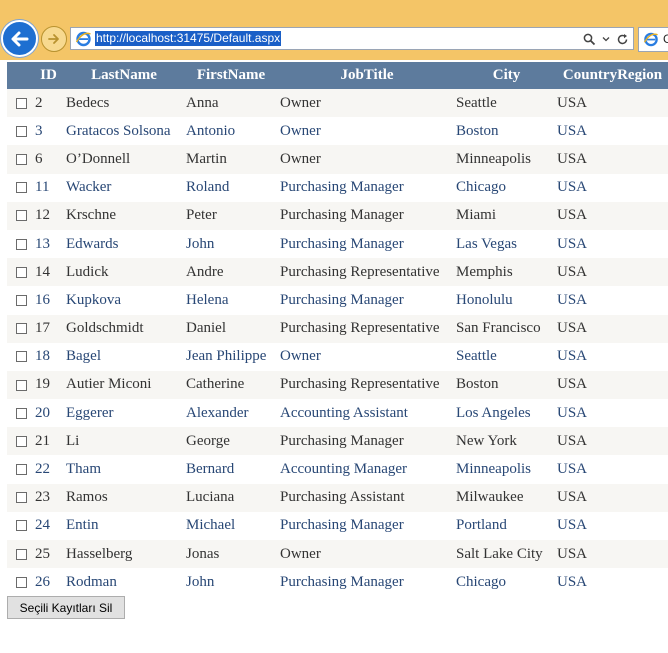 The height and width of the screenshot is (653, 668). I want to click on cell-id: 24, so click(48, 525).